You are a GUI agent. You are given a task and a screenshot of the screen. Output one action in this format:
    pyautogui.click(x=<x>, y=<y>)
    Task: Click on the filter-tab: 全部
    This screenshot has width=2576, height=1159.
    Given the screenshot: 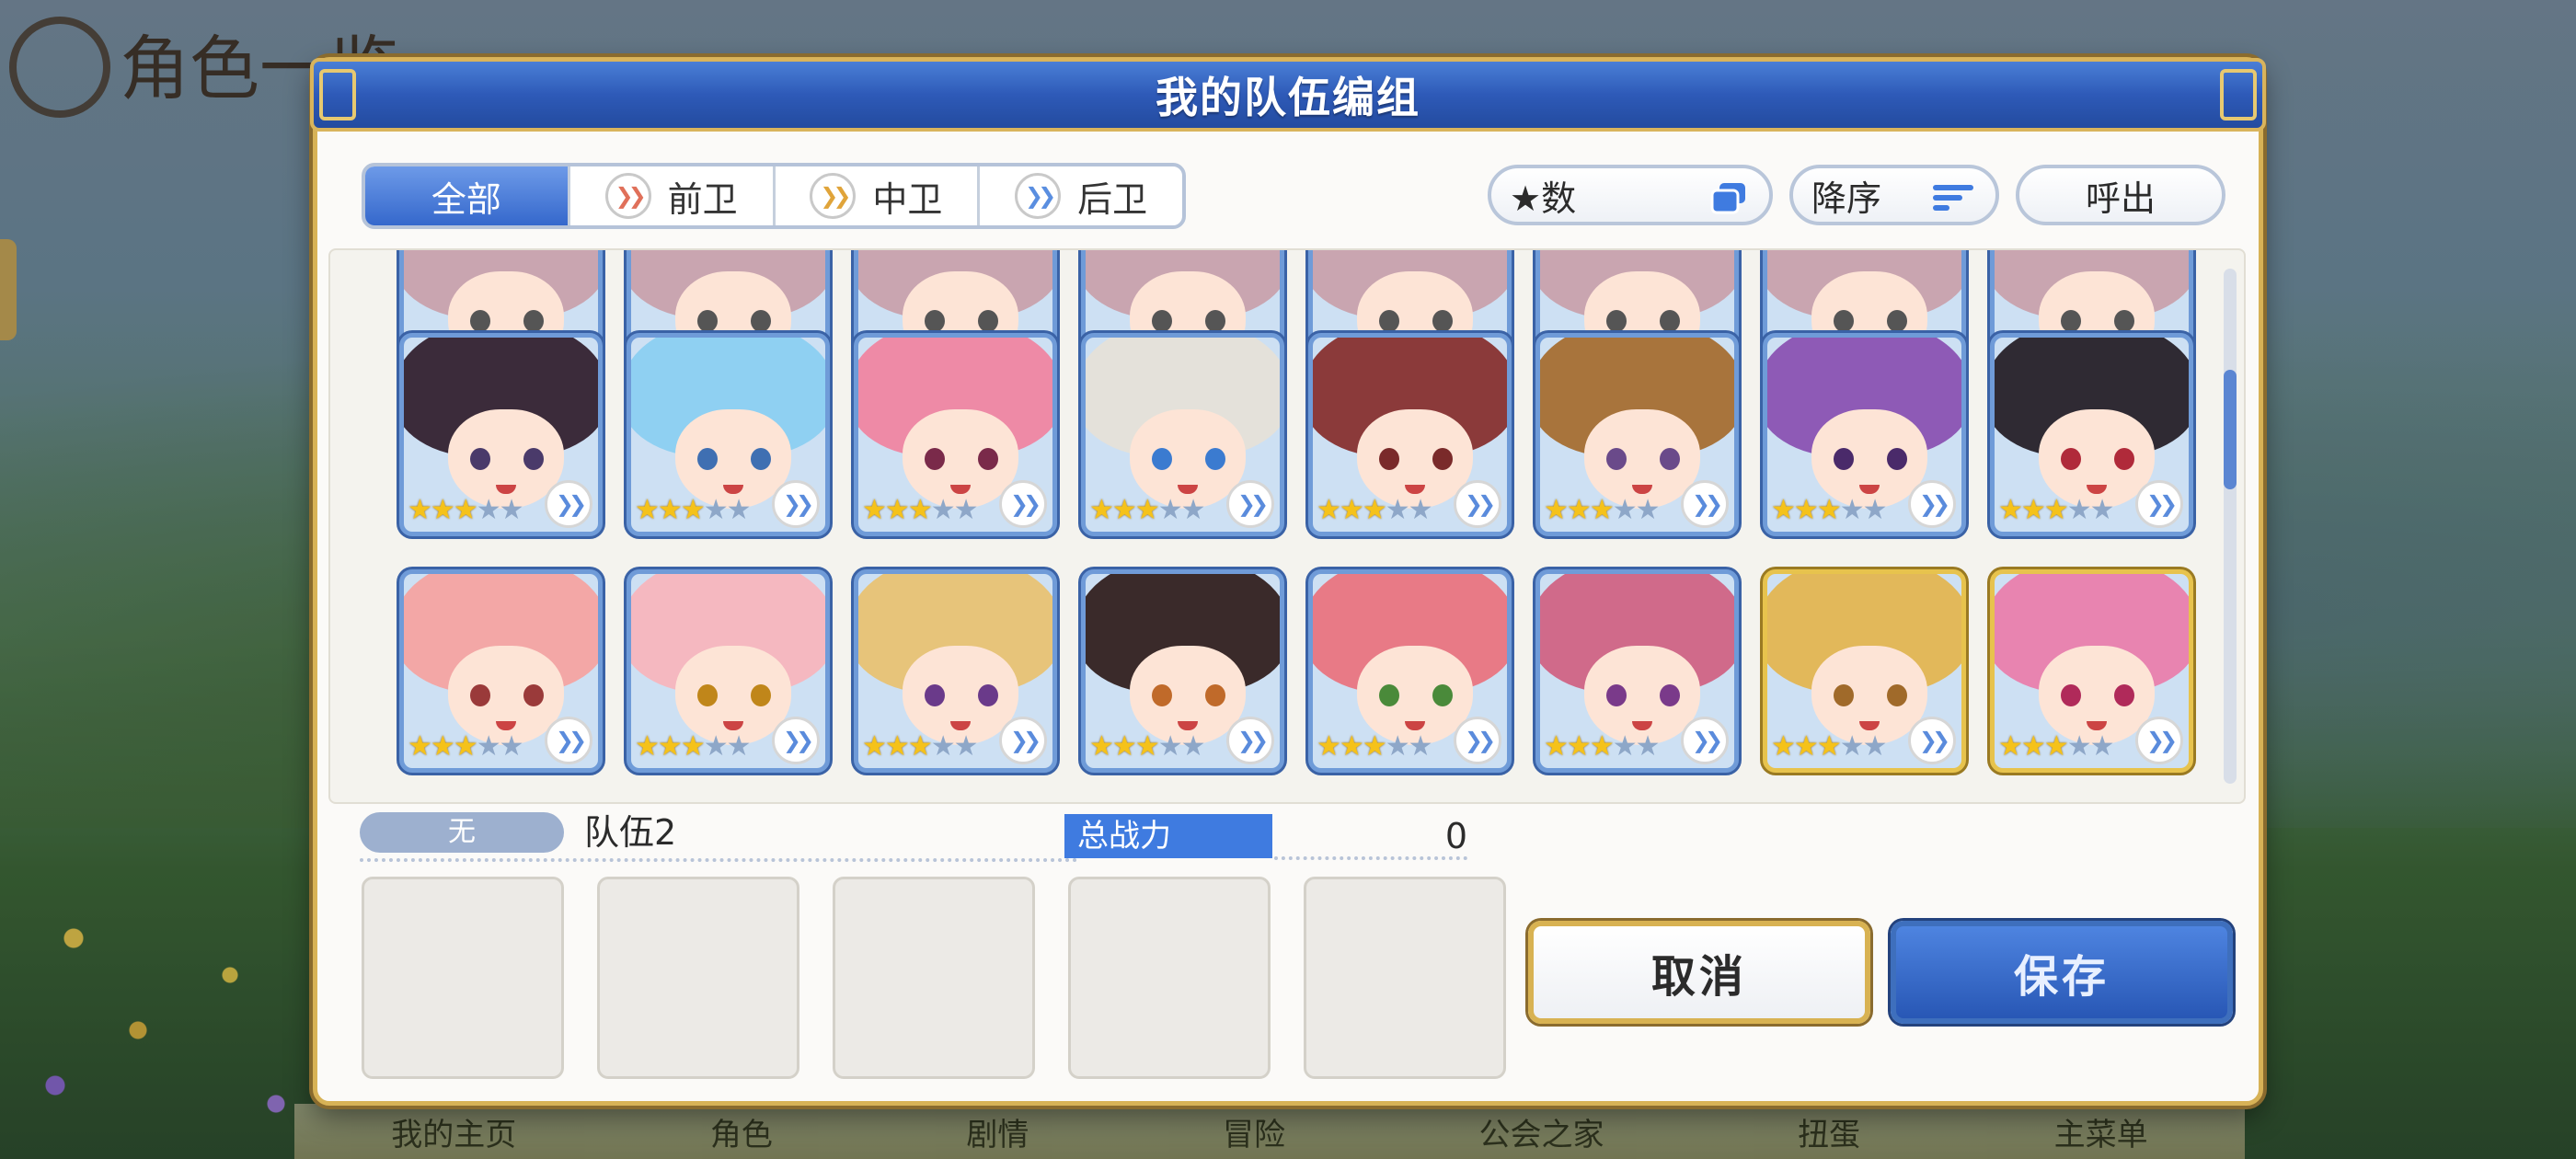 What is the action you would take?
    pyautogui.click(x=467, y=195)
    